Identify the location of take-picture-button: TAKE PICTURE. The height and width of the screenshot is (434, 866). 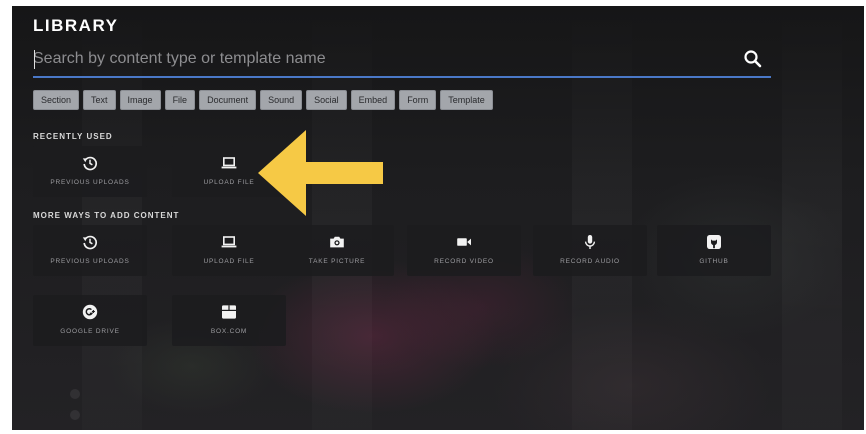
(337, 250).